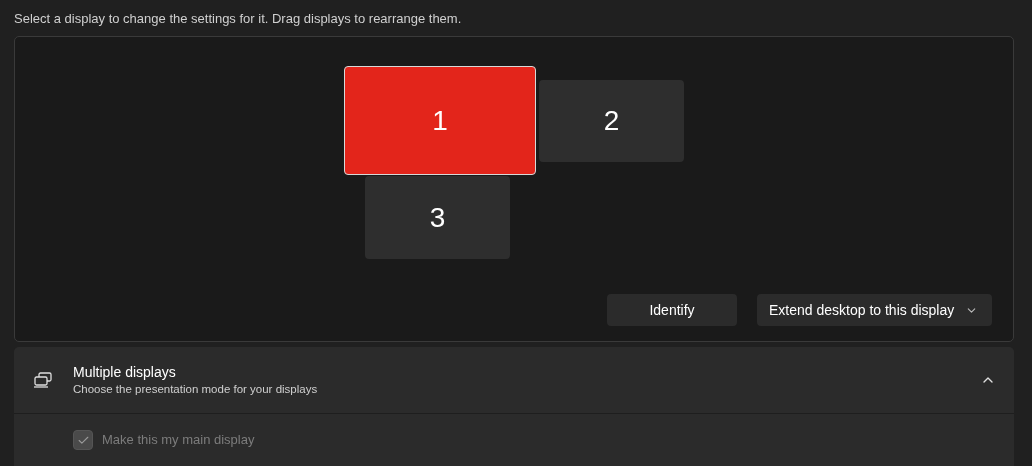 The height and width of the screenshot is (466, 1032). I want to click on section-subtitle: Choose the presentation mode for your displays, so click(196, 389).